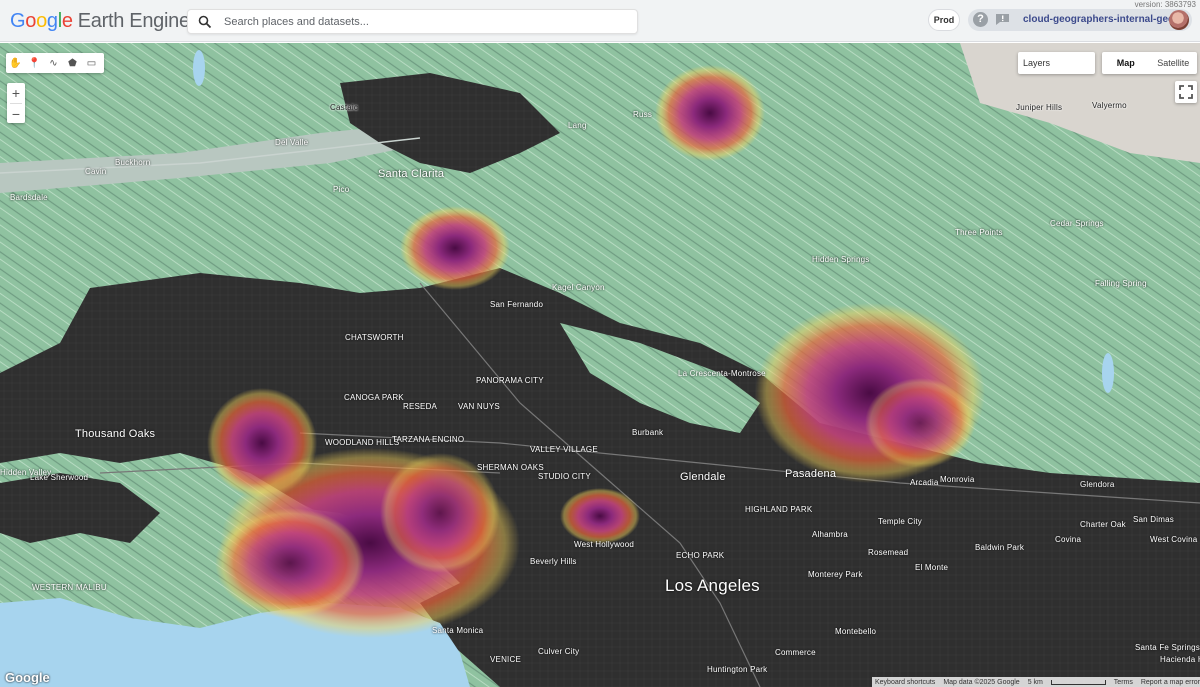  I want to click on logo-letter: o, so click(41, 21).